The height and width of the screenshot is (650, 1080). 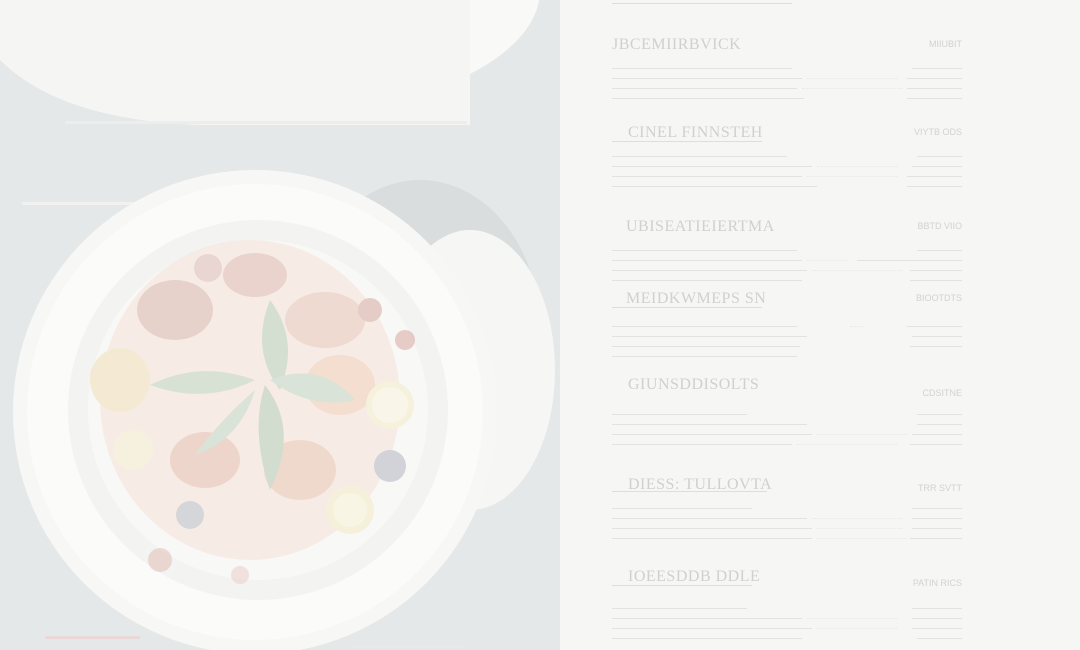 I want to click on section-price: BIOOTDTS, so click(x=938, y=298).